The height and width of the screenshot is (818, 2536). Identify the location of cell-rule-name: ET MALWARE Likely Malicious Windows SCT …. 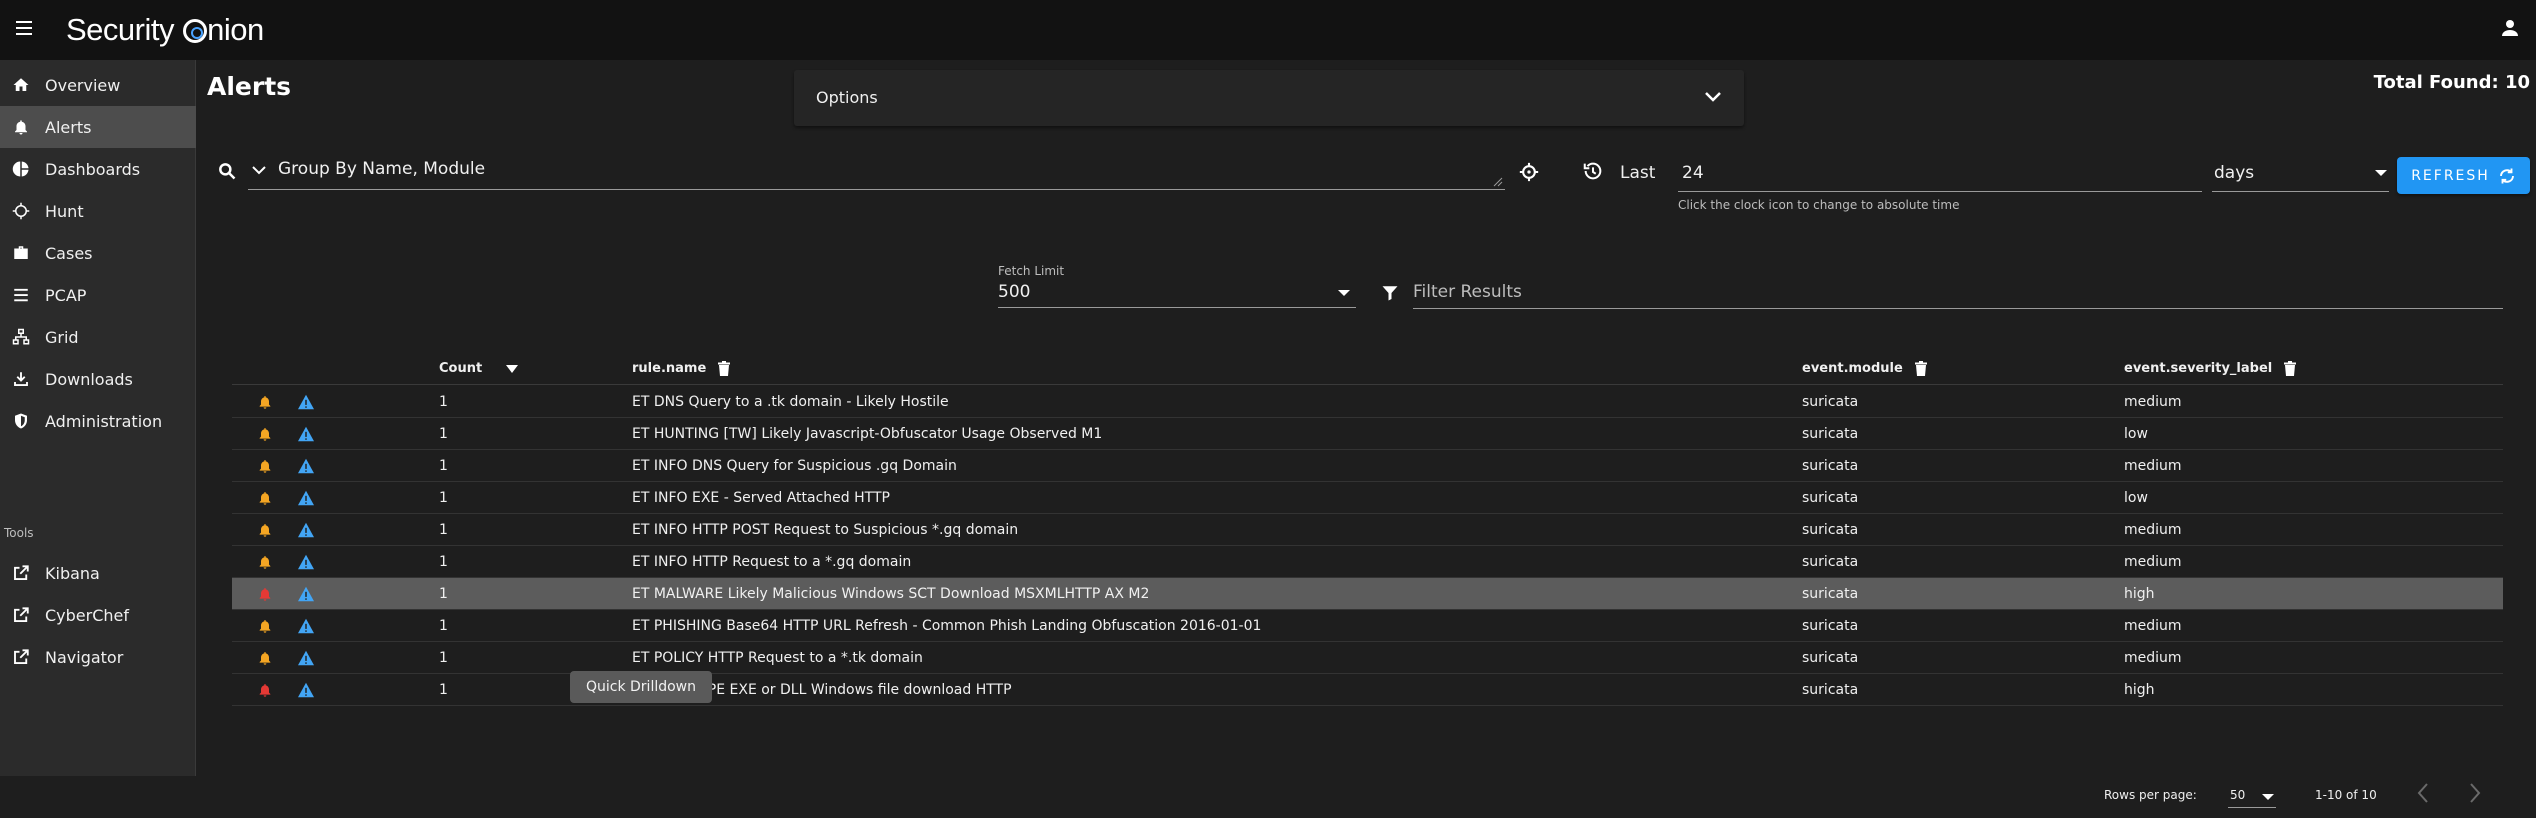
(890, 594).